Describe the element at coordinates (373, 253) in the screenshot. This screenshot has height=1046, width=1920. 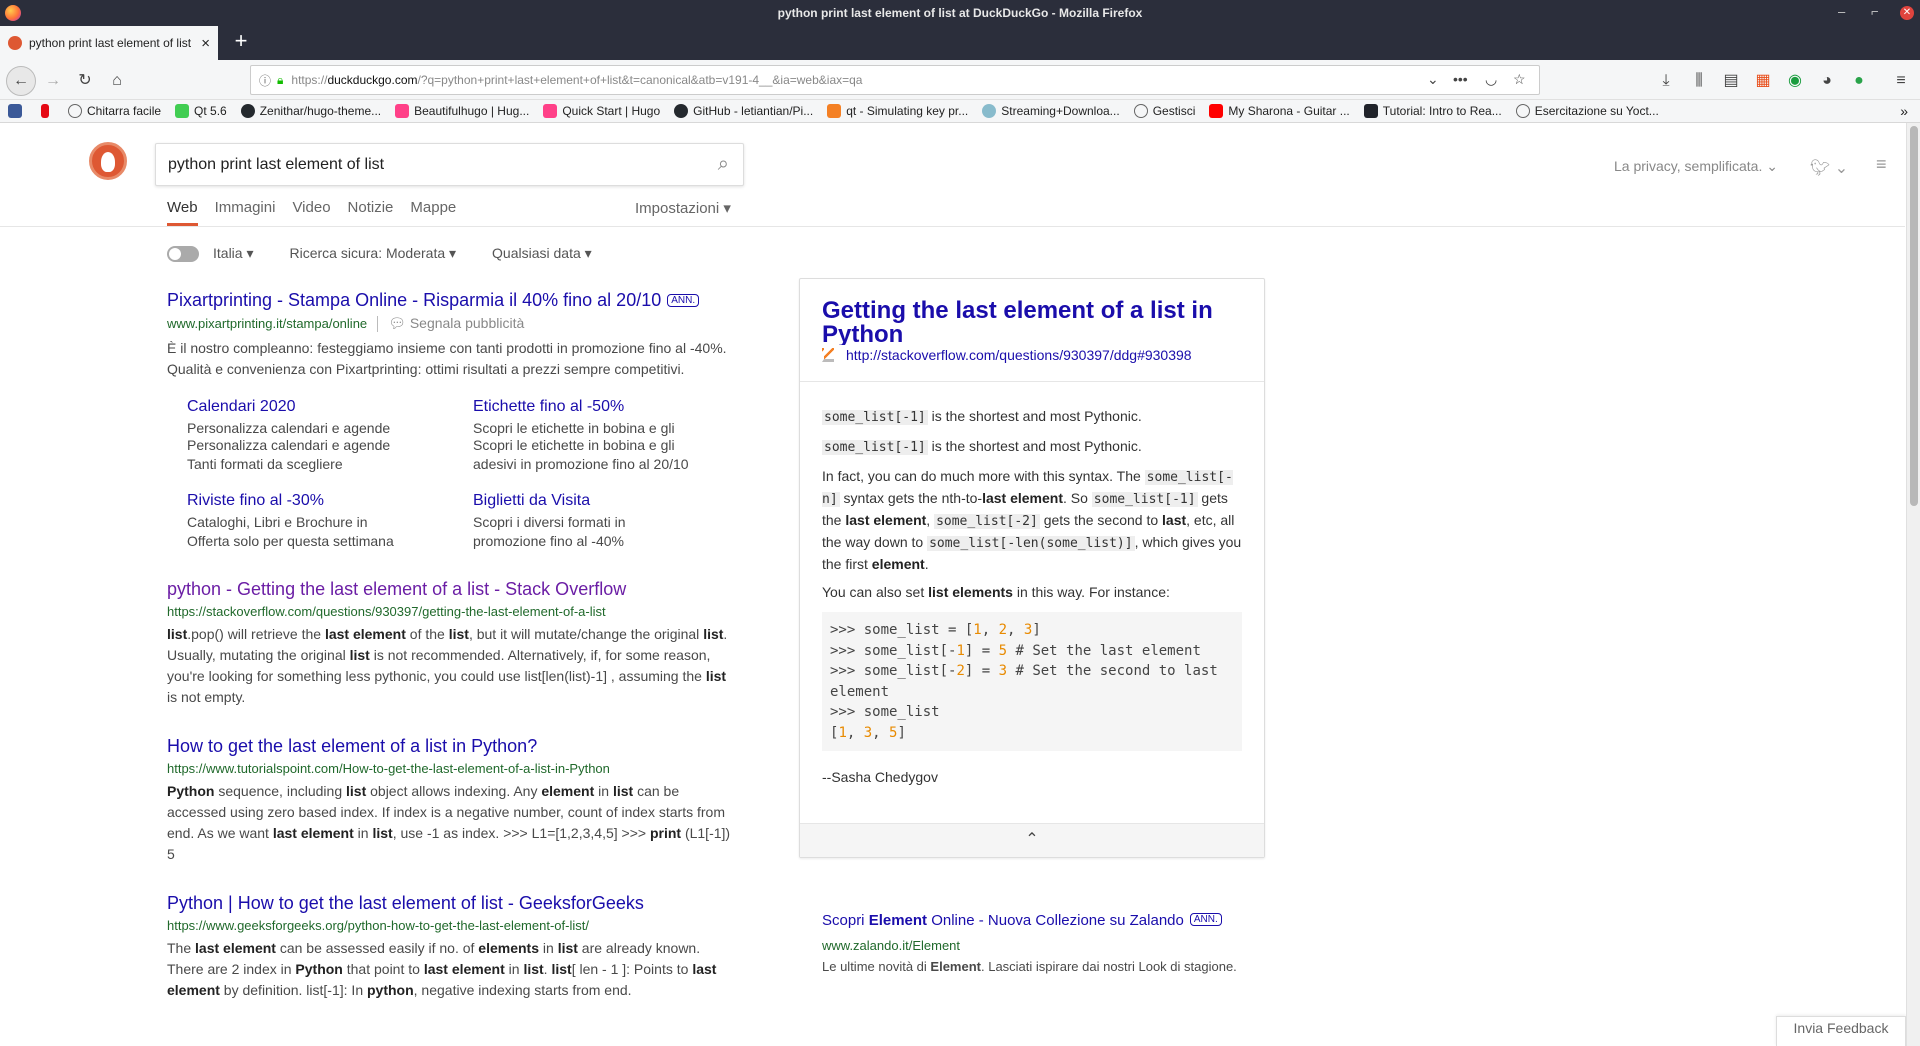
I see `safe-search-filter: Ricerca sicura: Moderata ▾` at that location.